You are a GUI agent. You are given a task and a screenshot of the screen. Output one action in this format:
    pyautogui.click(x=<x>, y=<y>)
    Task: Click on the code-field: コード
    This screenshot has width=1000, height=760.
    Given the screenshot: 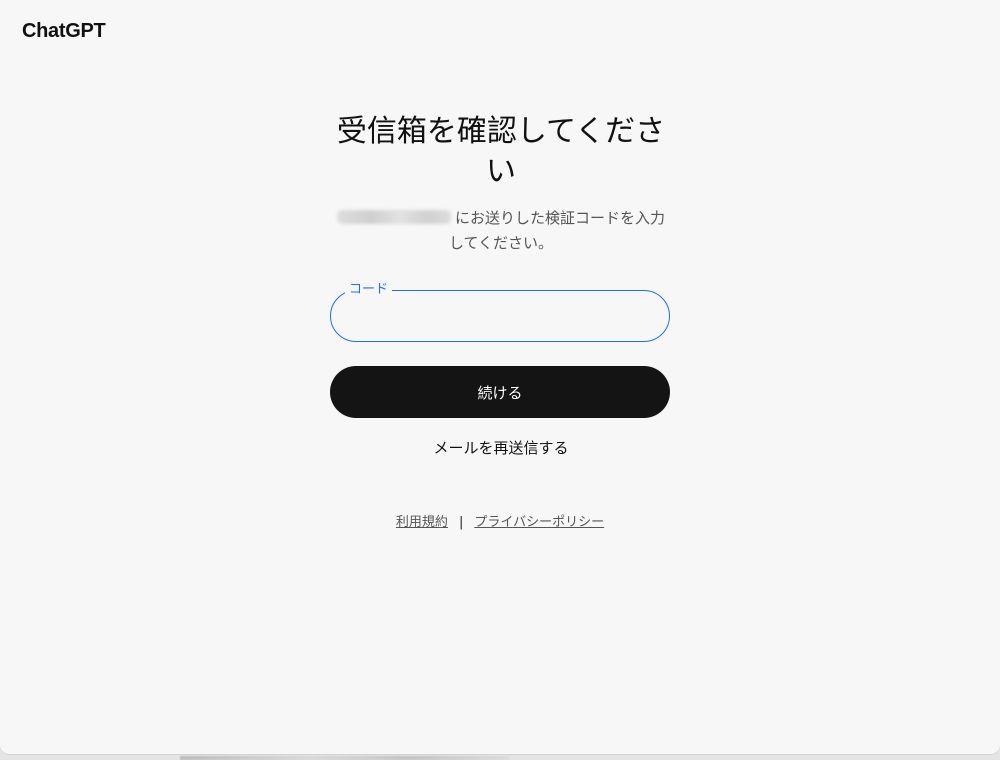 What is the action you would take?
    pyautogui.click(x=500, y=311)
    